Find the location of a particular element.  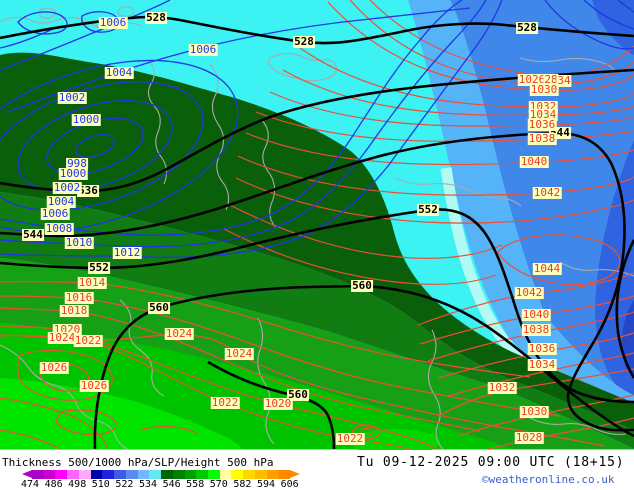

colorbar-left-arrow is located at coordinates (27, 474).